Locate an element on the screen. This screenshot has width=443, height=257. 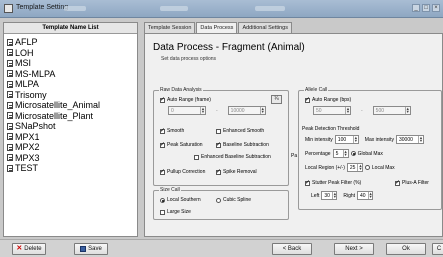
range-from-stepper: 0 ▲ ▼ is located at coordinates (187, 110).